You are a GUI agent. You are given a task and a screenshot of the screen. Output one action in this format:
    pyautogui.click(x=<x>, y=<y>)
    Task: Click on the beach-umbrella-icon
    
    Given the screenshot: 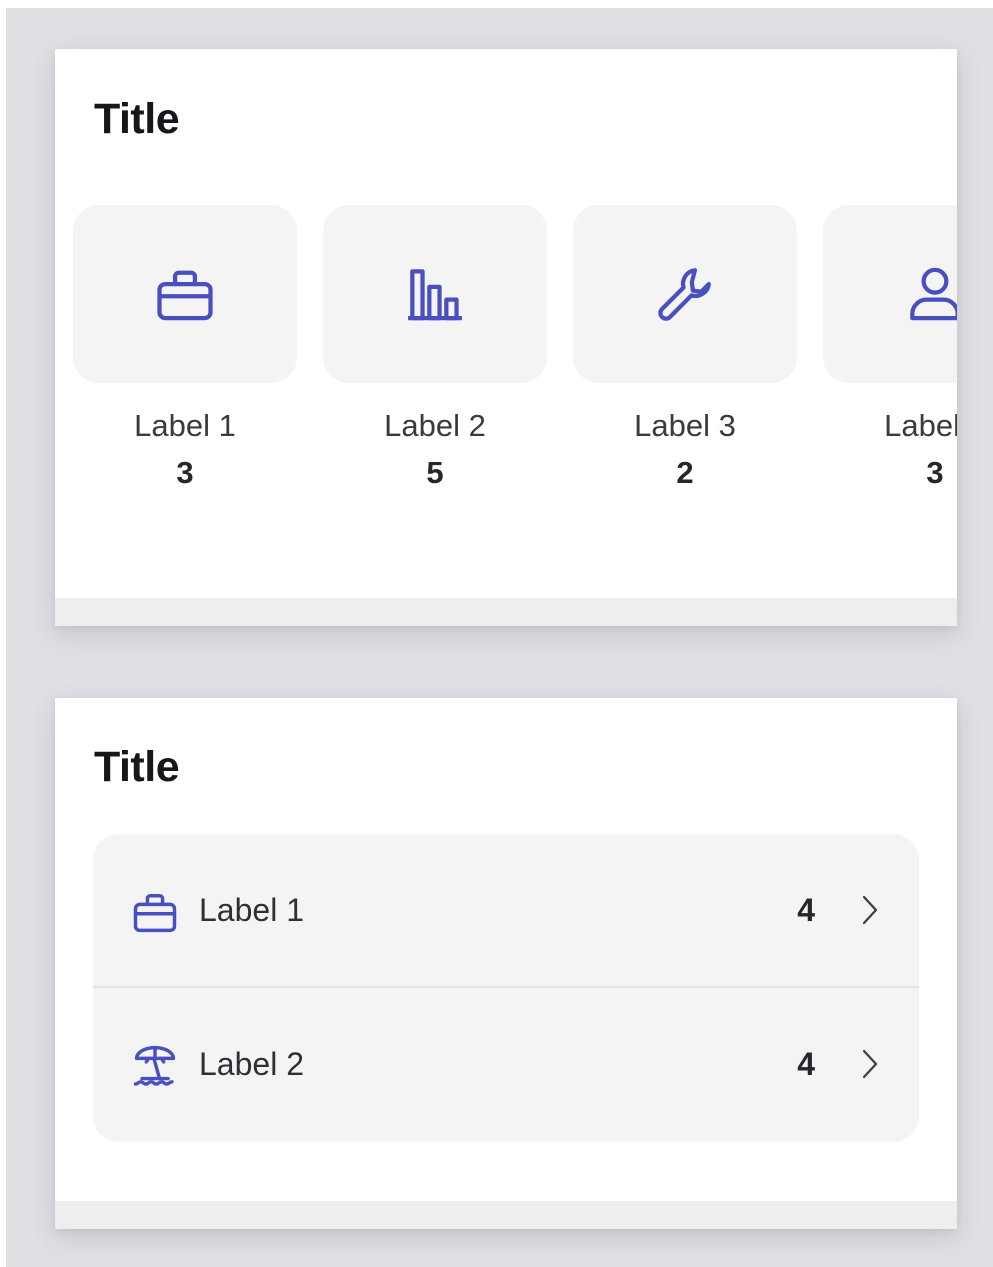 What is the action you would take?
    pyautogui.click(x=154, y=1065)
    